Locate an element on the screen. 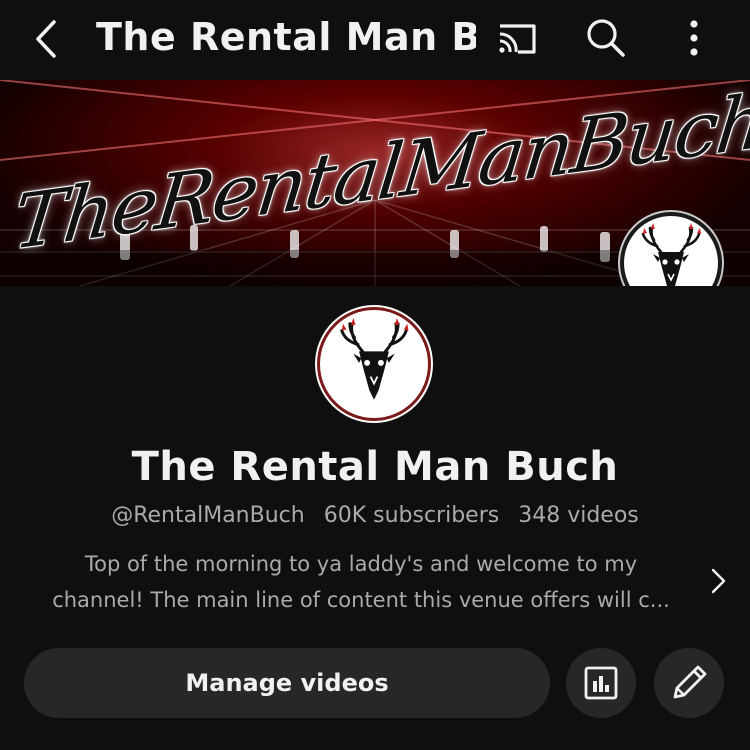 Image resolution: width=750 pixels, height=750 pixels. cast-button is located at coordinates (517, 38).